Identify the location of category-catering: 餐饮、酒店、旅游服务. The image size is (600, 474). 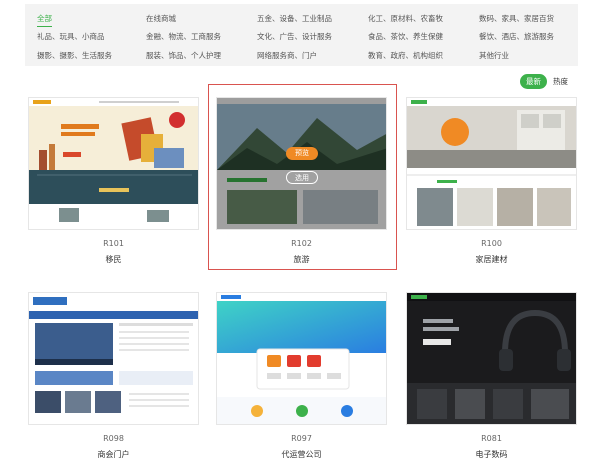
(516, 36).